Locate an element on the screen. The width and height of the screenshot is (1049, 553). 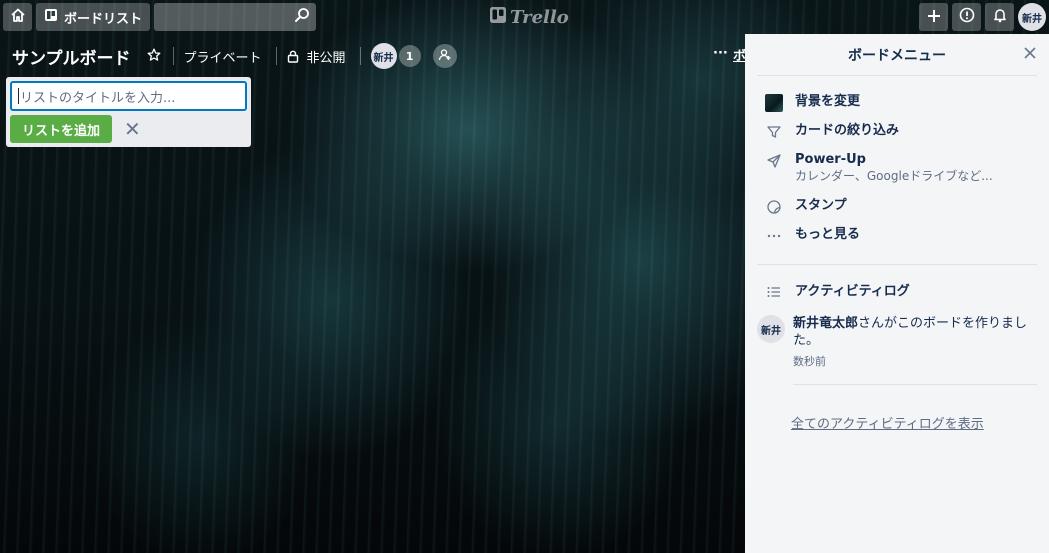
lock-icon is located at coordinates (293, 56).